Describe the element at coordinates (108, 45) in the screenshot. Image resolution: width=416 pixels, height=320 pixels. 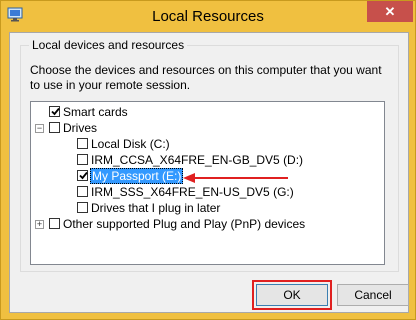
I see `group-title: Local devices and resources` at that location.